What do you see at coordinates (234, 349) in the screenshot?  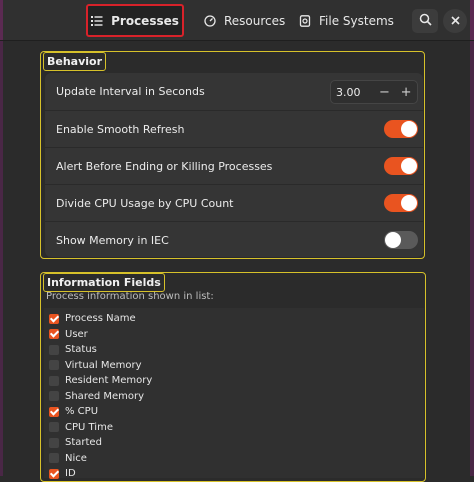 I see `list-item: Status` at bounding box center [234, 349].